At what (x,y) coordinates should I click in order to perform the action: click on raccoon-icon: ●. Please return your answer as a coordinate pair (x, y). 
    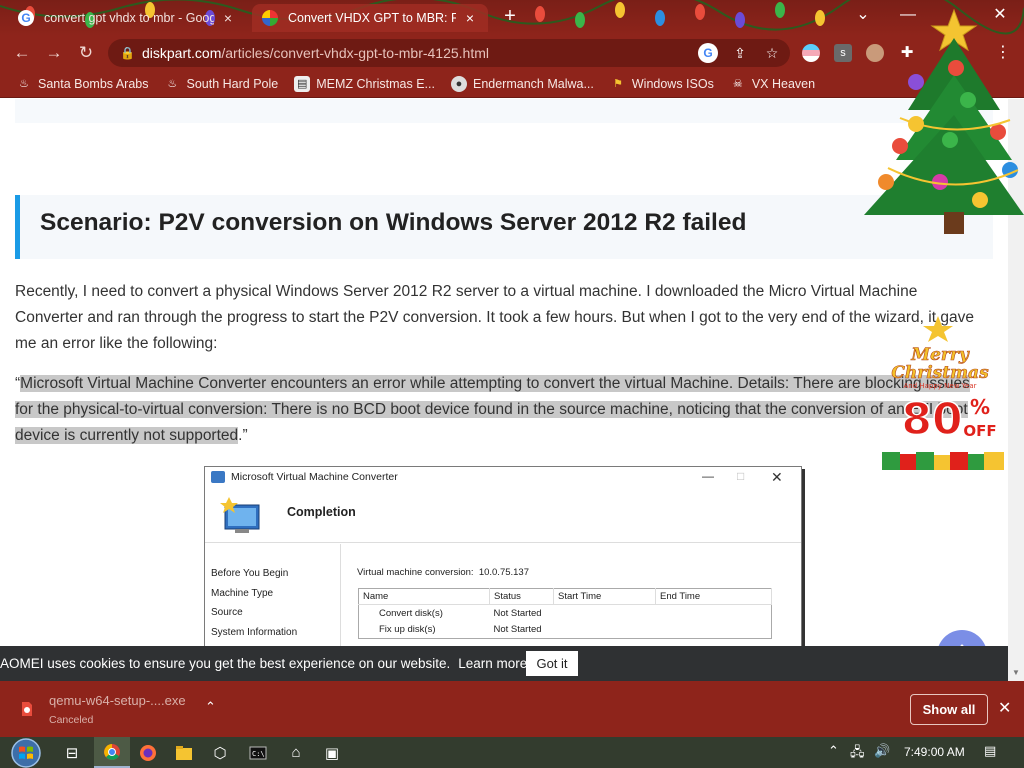
    Looking at the image, I should click on (458, 83).